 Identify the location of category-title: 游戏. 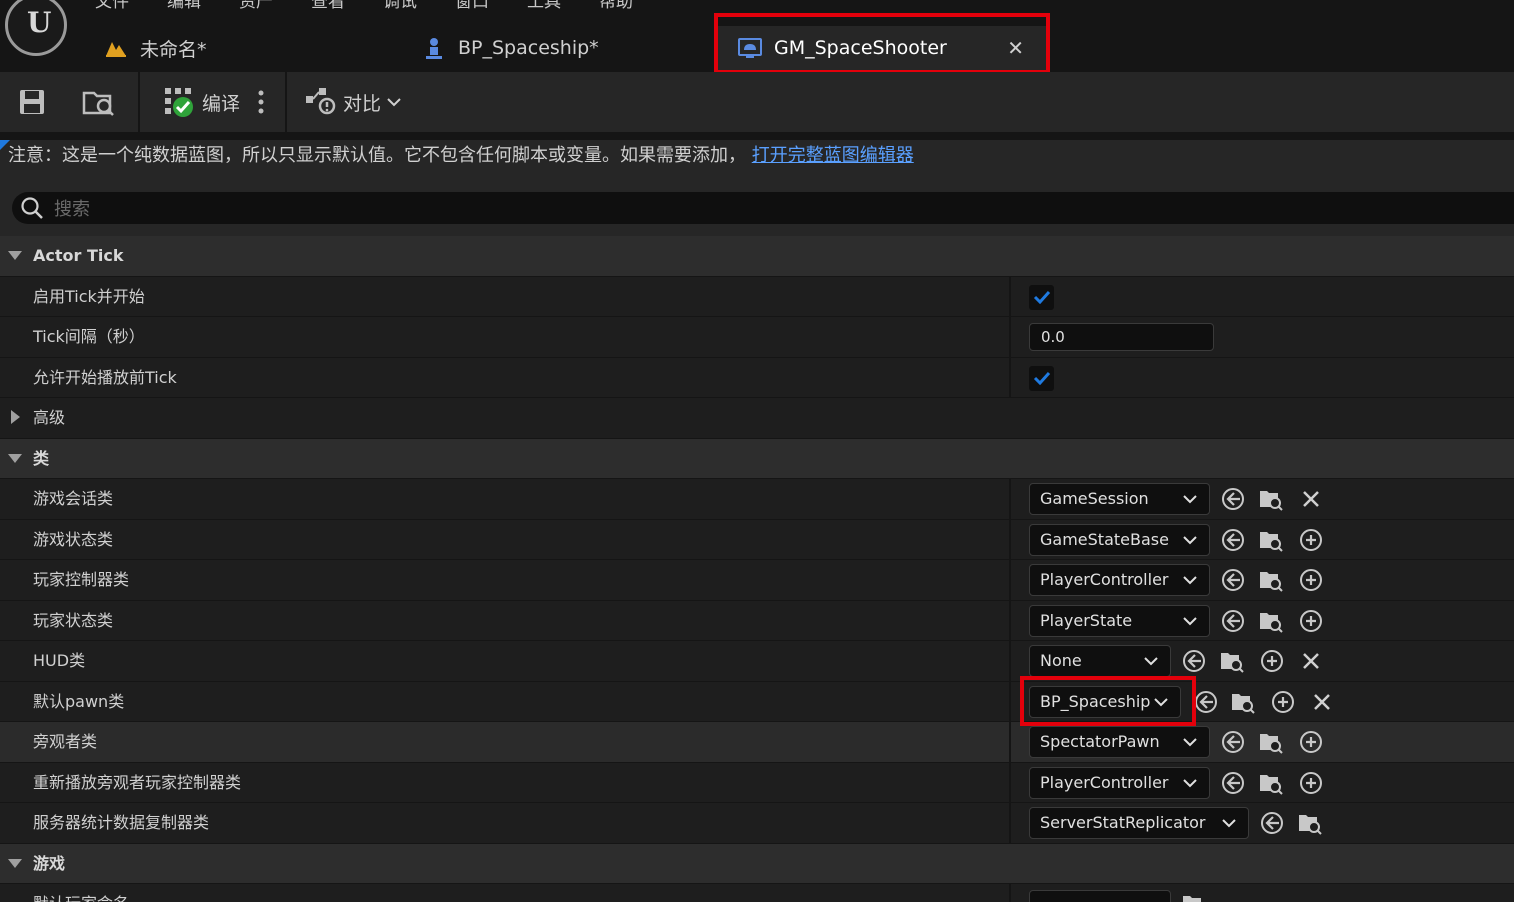
(49, 863).